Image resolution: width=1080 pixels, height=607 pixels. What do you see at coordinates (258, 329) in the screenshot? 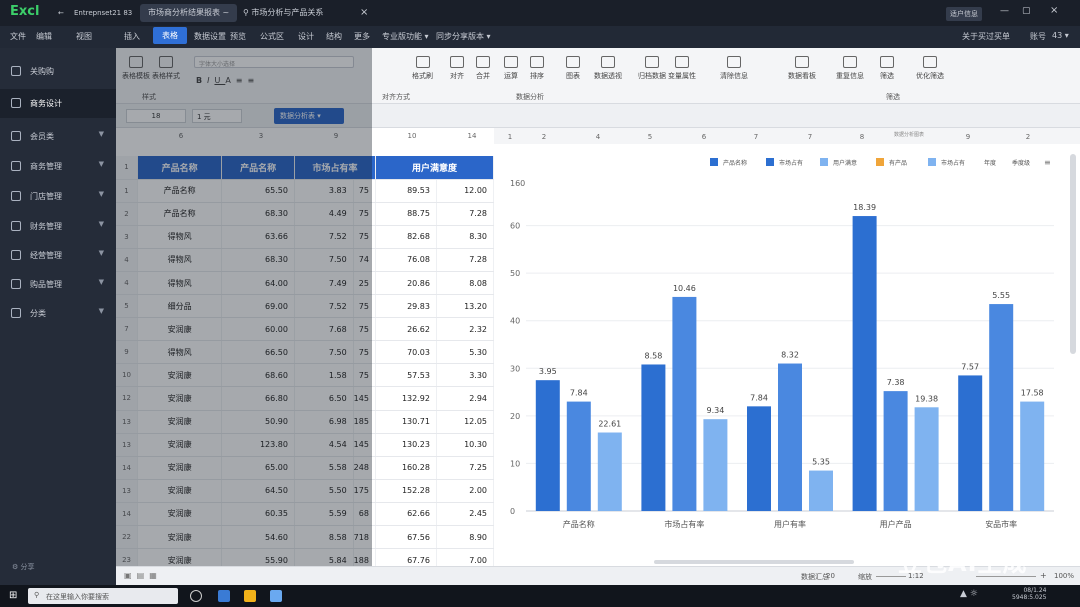
I see `table-cell: 60.00` at bounding box center [258, 329].